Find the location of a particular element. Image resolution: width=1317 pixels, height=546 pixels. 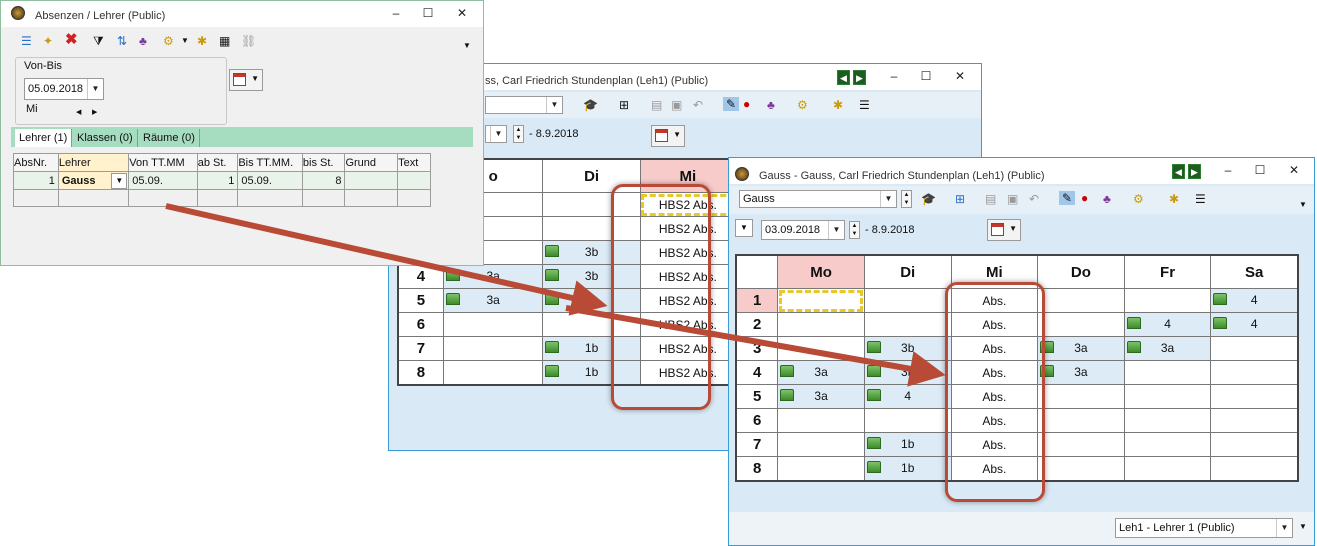

back-menu-icon: ☰ is located at coordinates (864, 105).